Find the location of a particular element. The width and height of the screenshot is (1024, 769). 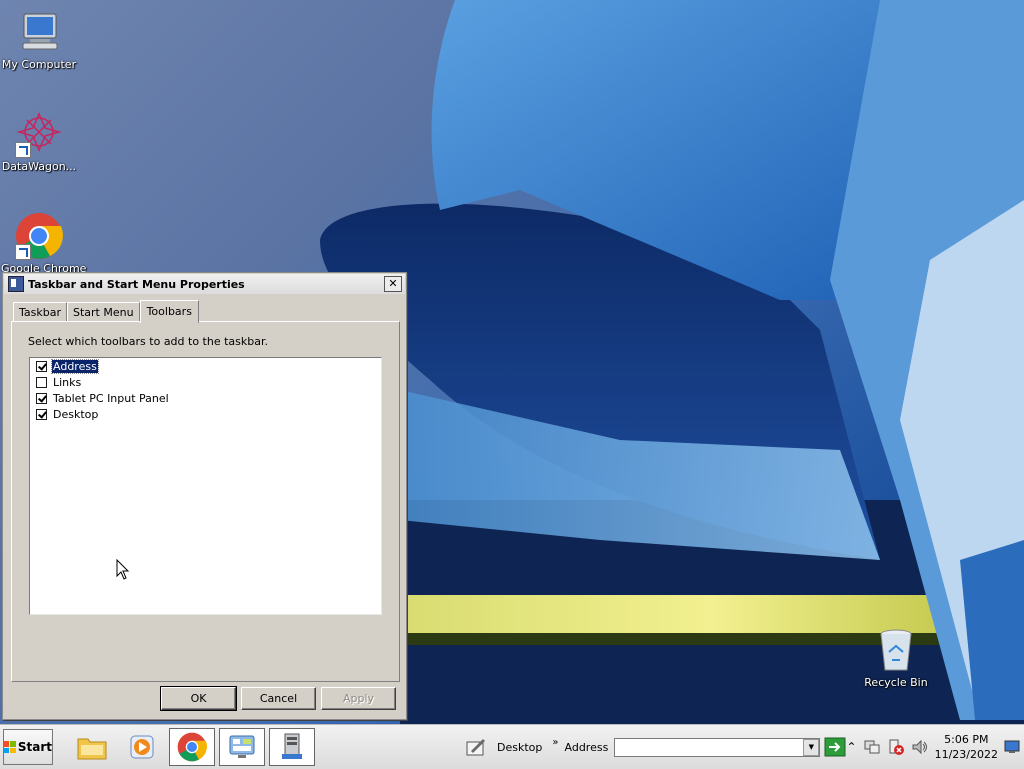

taskbar-properties-taskbar-button is located at coordinates (292, 747).